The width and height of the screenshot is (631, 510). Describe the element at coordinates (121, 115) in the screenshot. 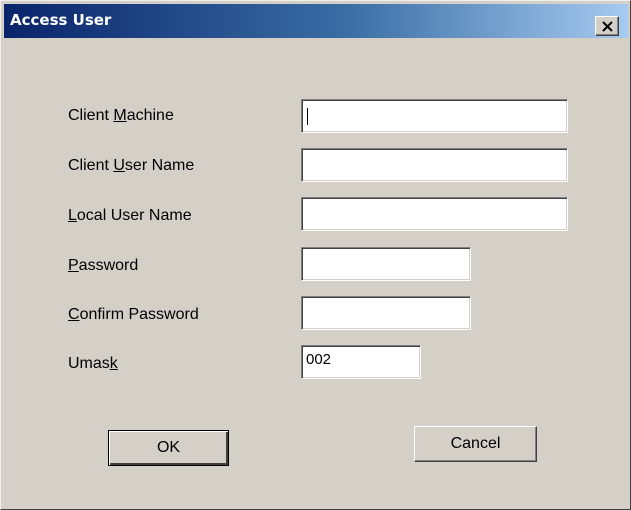

I see `client-machine-label: Client Machine` at that location.